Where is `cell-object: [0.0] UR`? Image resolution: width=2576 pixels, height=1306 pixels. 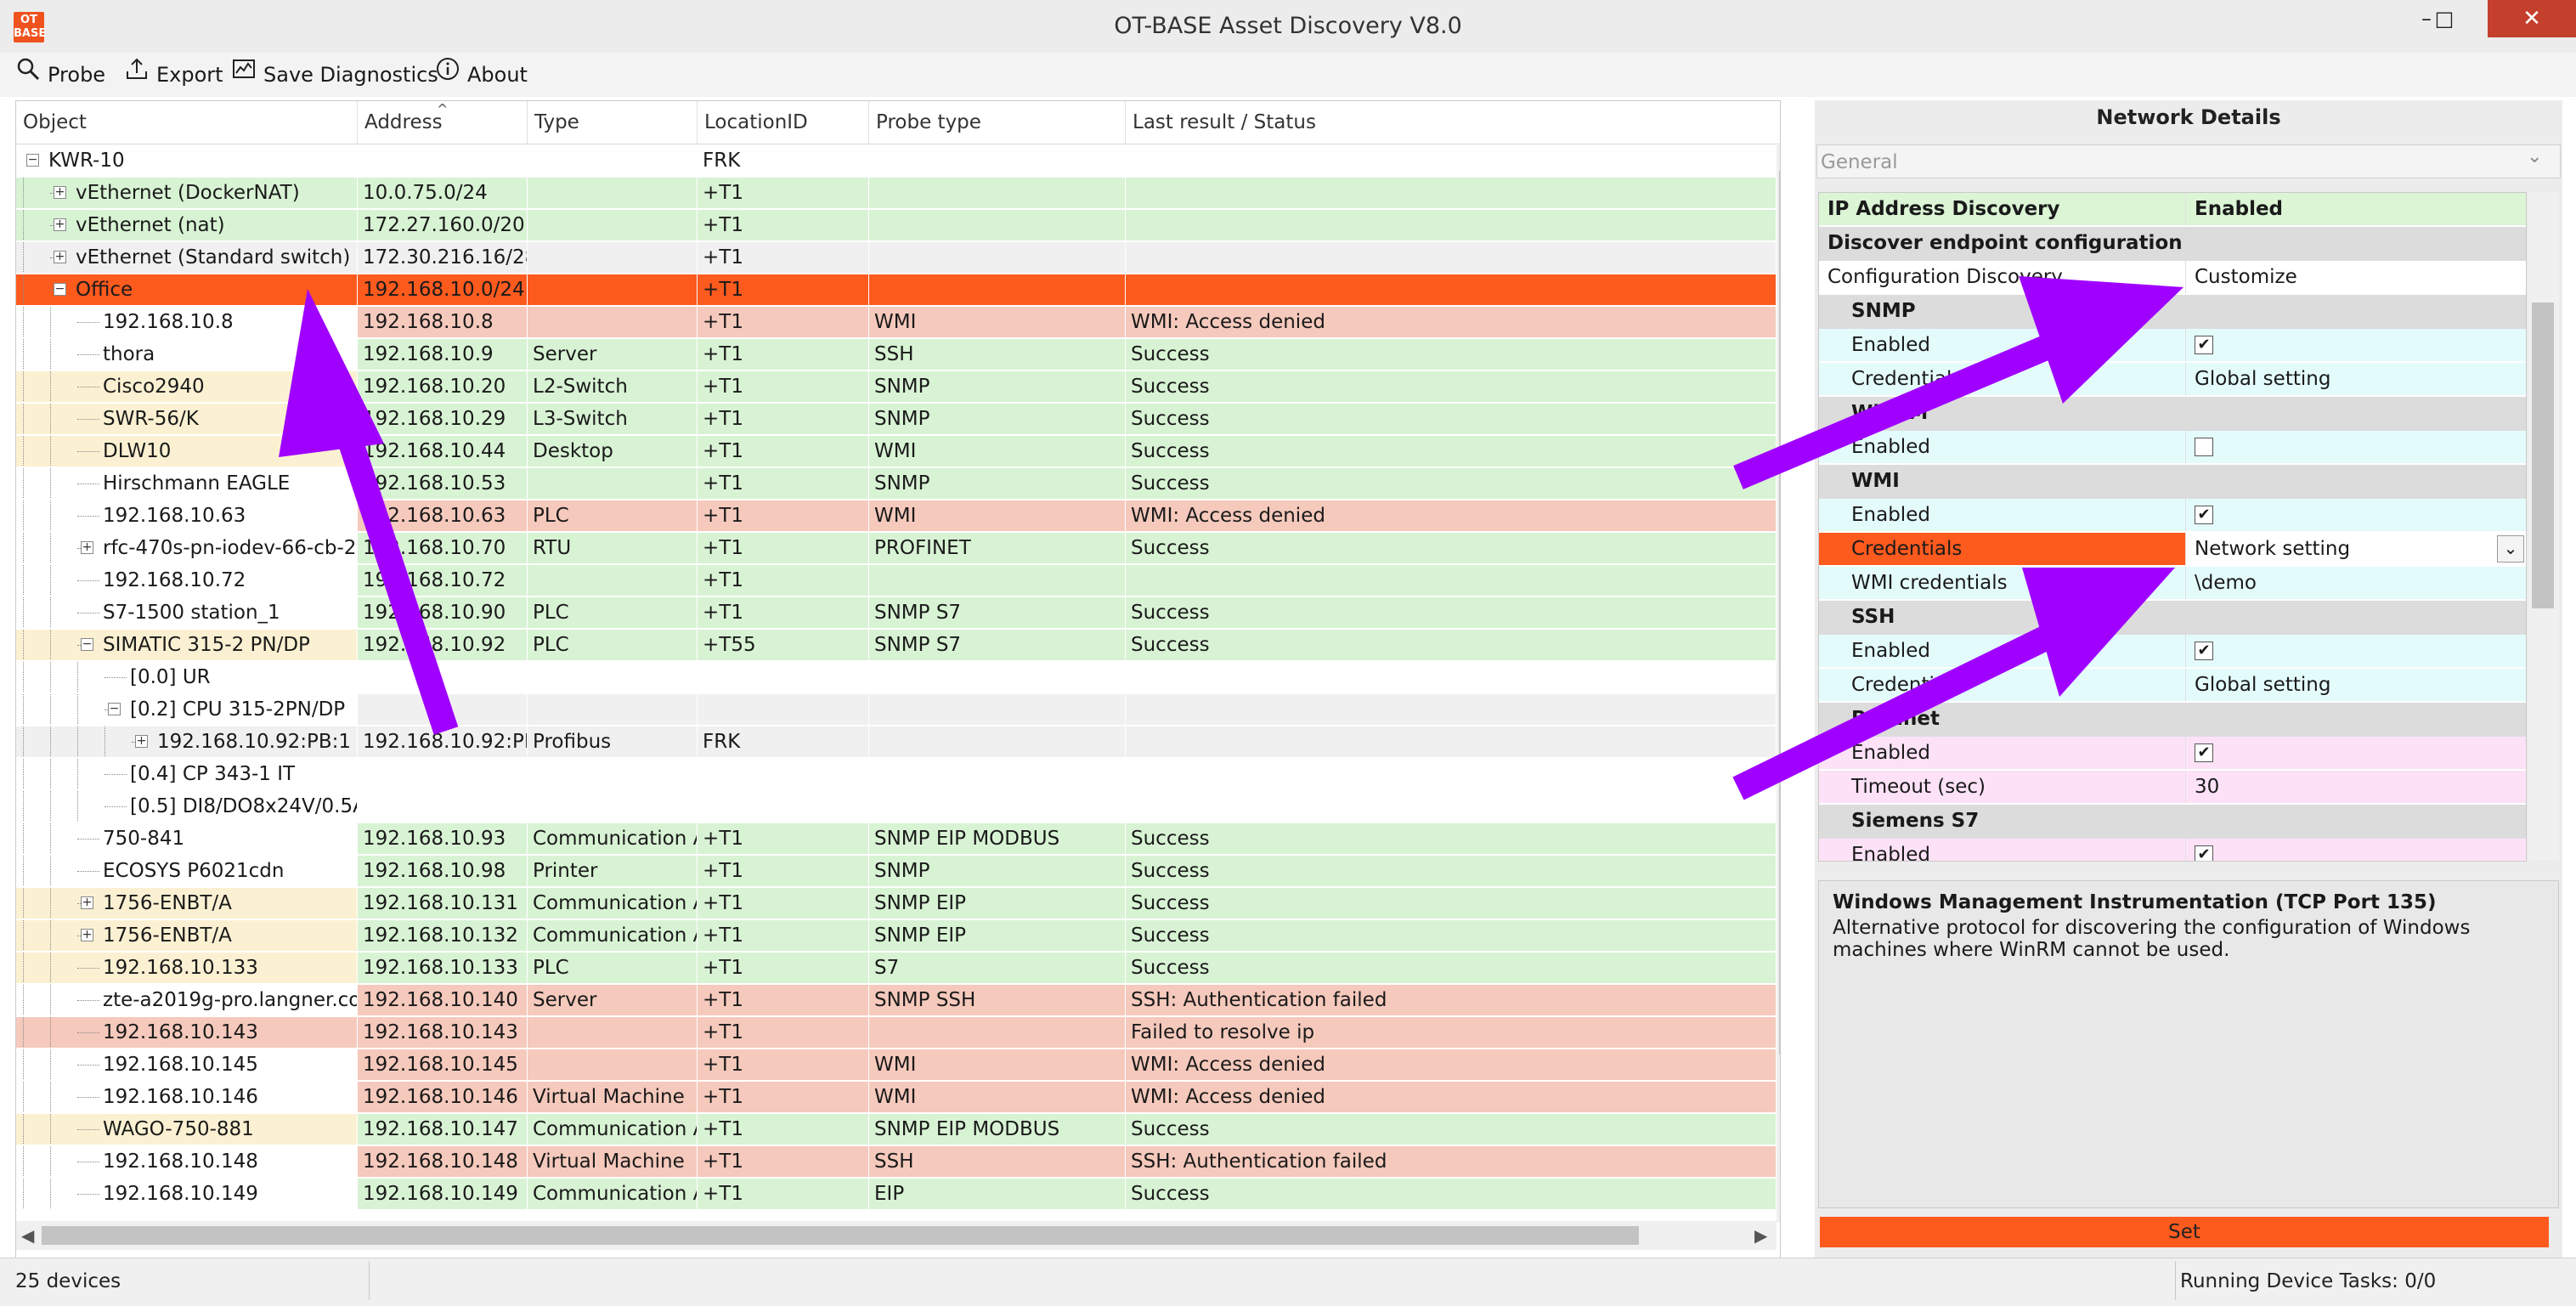
cell-object: [0.0] UR is located at coordinates (187, 678).